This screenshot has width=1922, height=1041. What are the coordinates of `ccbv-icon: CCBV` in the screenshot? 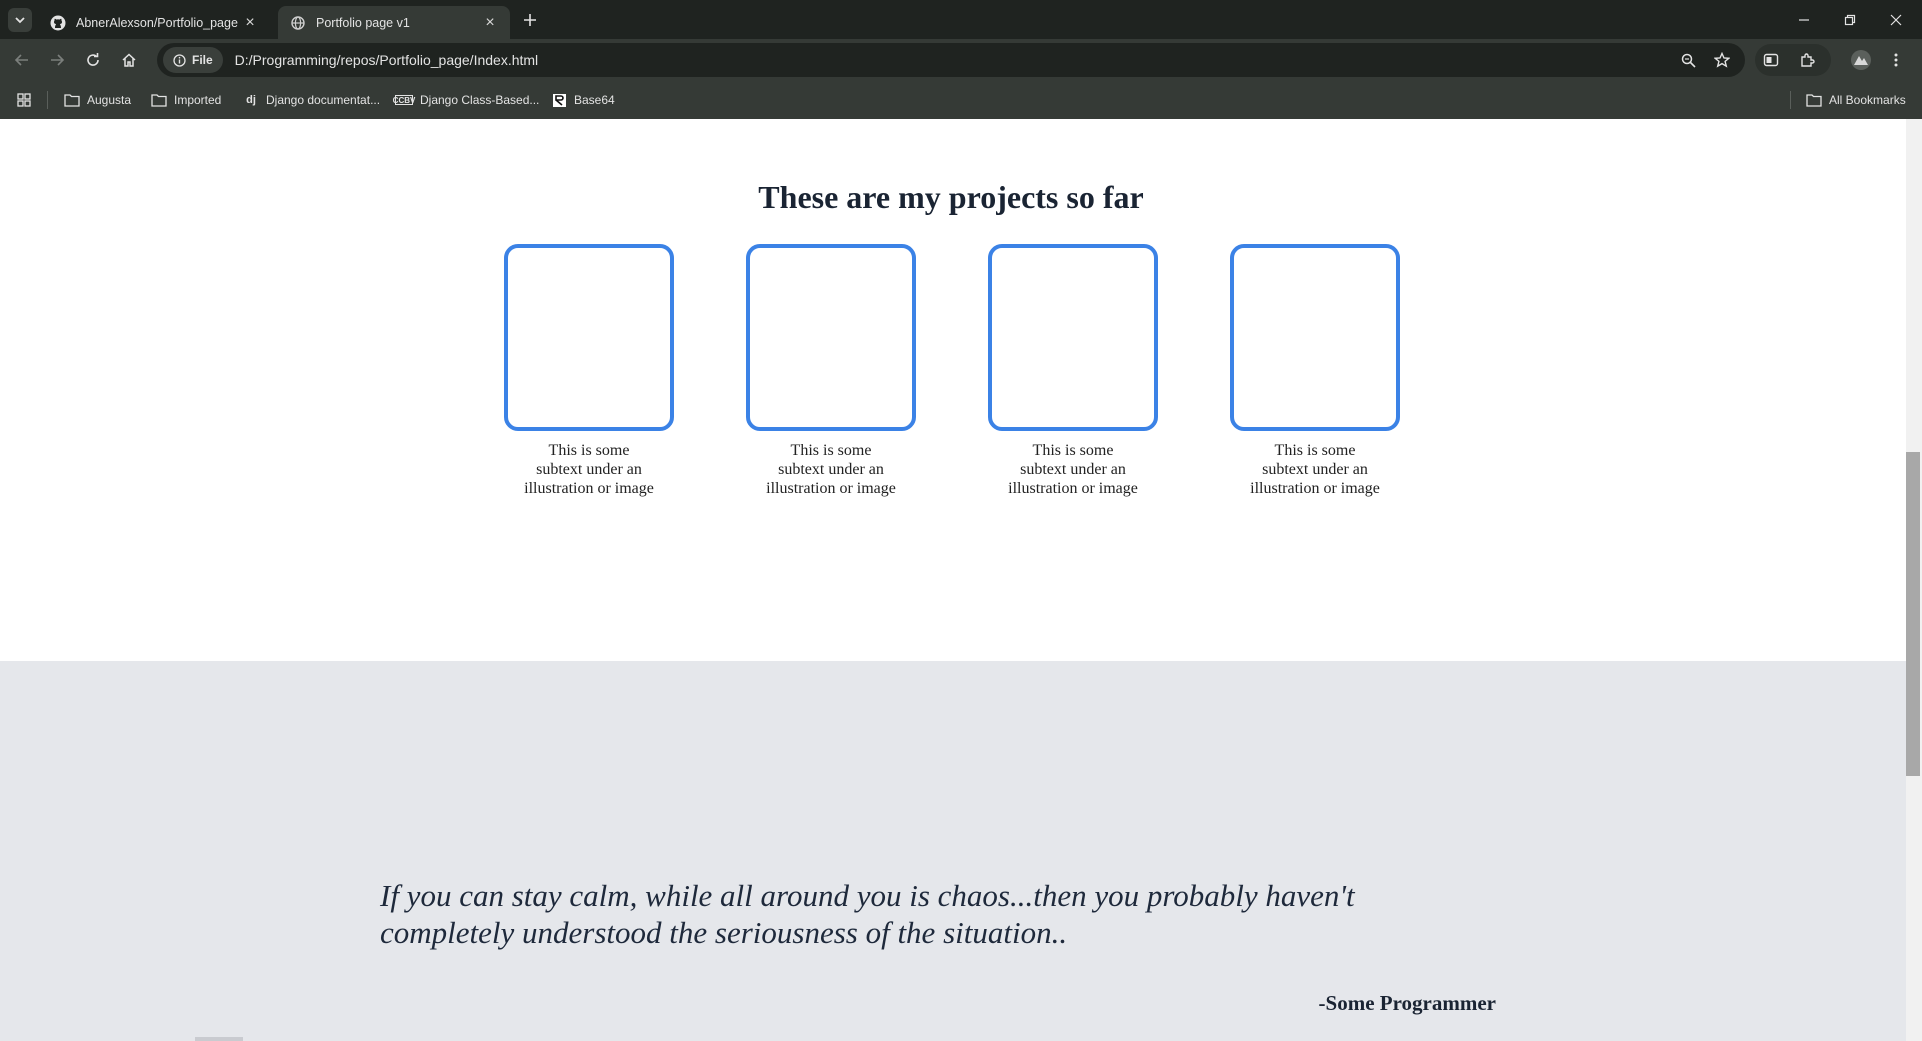 It's located at (404, 100).